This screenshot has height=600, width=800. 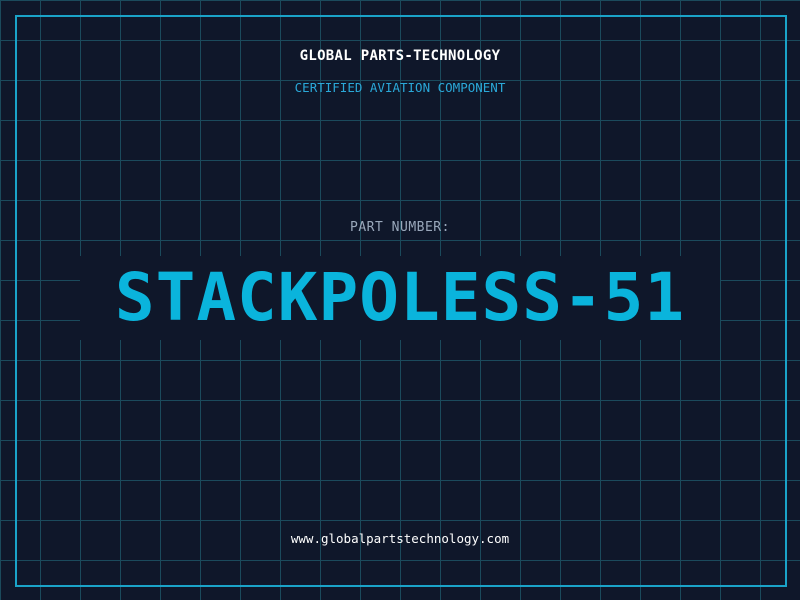 I want to click on company-name: GLOBAL PARTS-TECHNOLOGY, so click(x=400, y=56).